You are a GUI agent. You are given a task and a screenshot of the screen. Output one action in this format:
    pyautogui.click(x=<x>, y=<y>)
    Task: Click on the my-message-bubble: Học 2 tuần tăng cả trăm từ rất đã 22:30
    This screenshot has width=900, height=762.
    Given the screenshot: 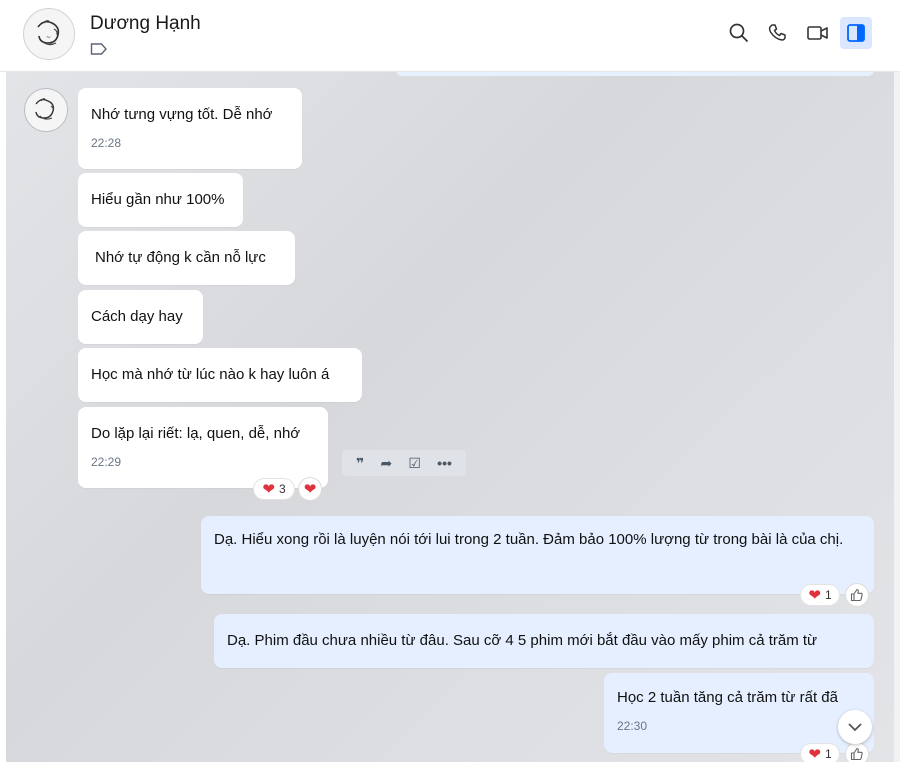 What is the action you would take?
    pyautogui.click(x=739, y=713)
    